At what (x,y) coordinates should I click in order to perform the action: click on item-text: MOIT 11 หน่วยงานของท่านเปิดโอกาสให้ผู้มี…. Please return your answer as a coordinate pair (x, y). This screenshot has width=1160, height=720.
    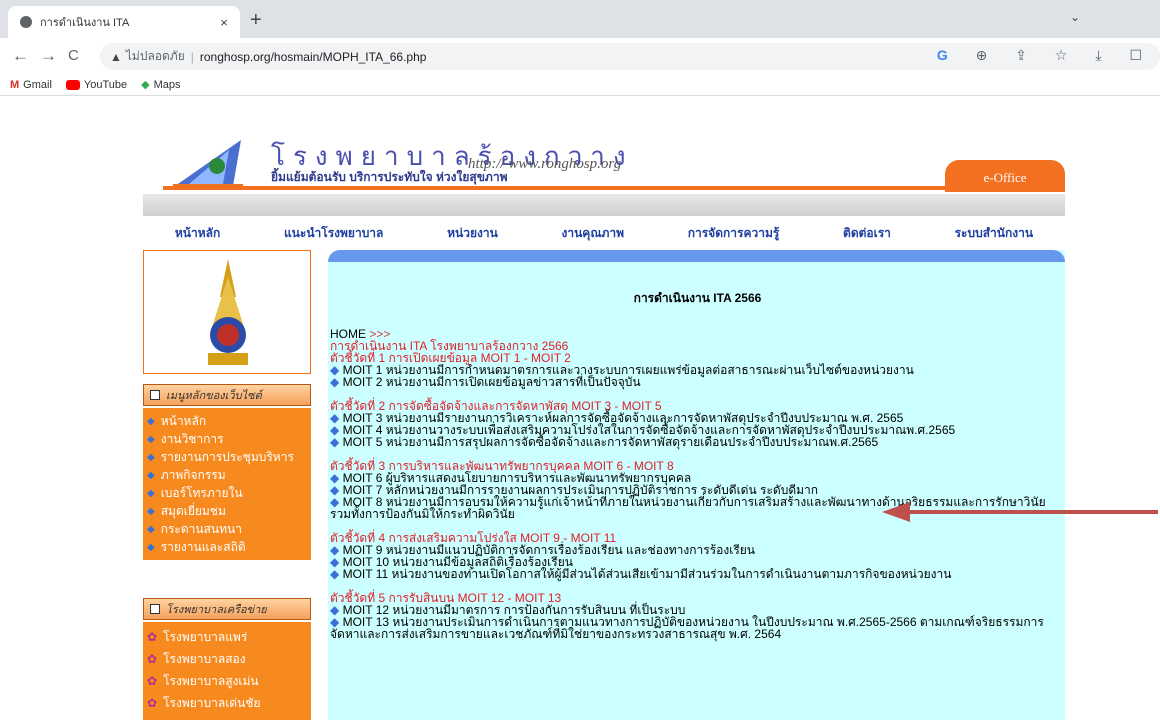
    Looking at the image, I should click on (647, 574).